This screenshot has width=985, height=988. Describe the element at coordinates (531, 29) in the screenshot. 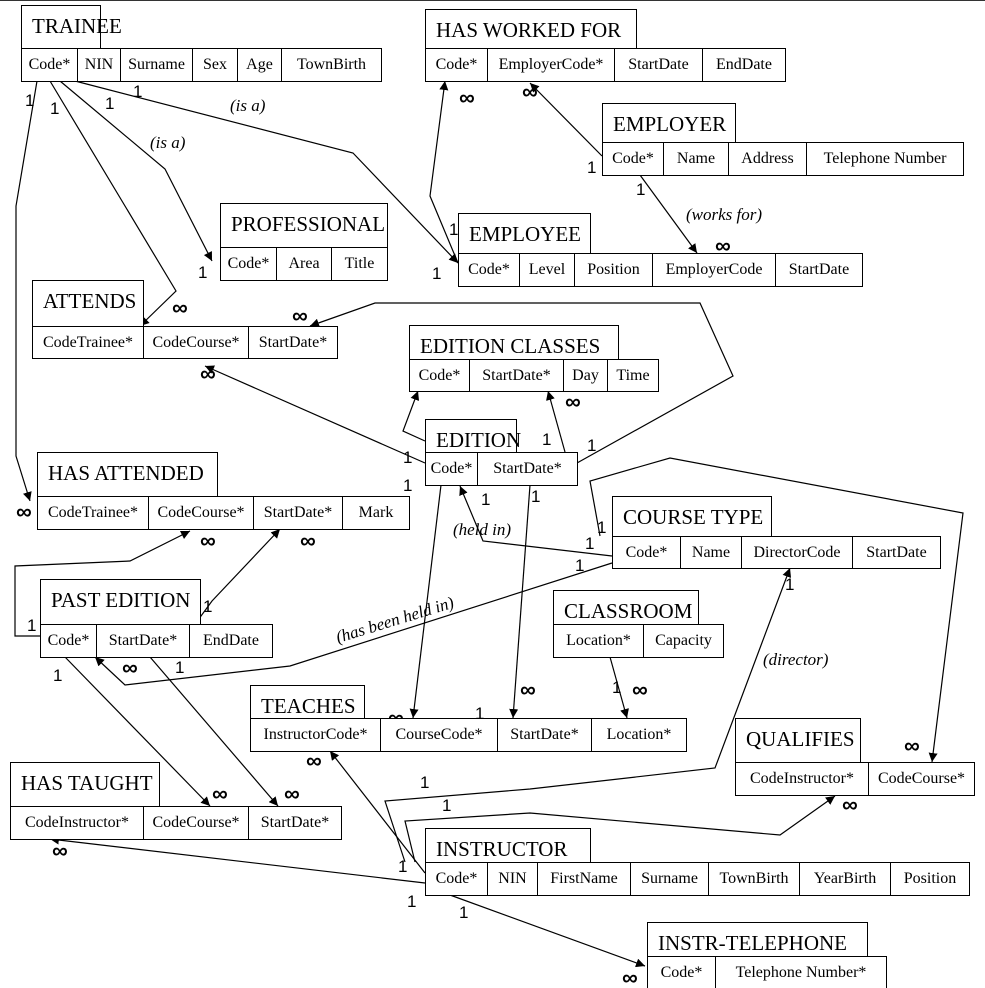

I see `entity-title-has-worked-for: HAS WORKED FOR` at that location.